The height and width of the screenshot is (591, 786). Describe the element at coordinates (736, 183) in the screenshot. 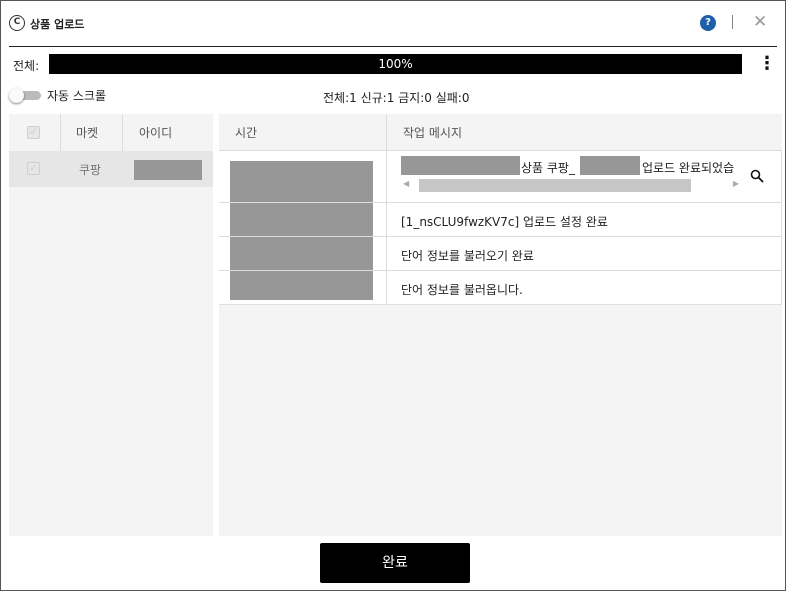

I see `scroll-right-icon: ▶` at that location.